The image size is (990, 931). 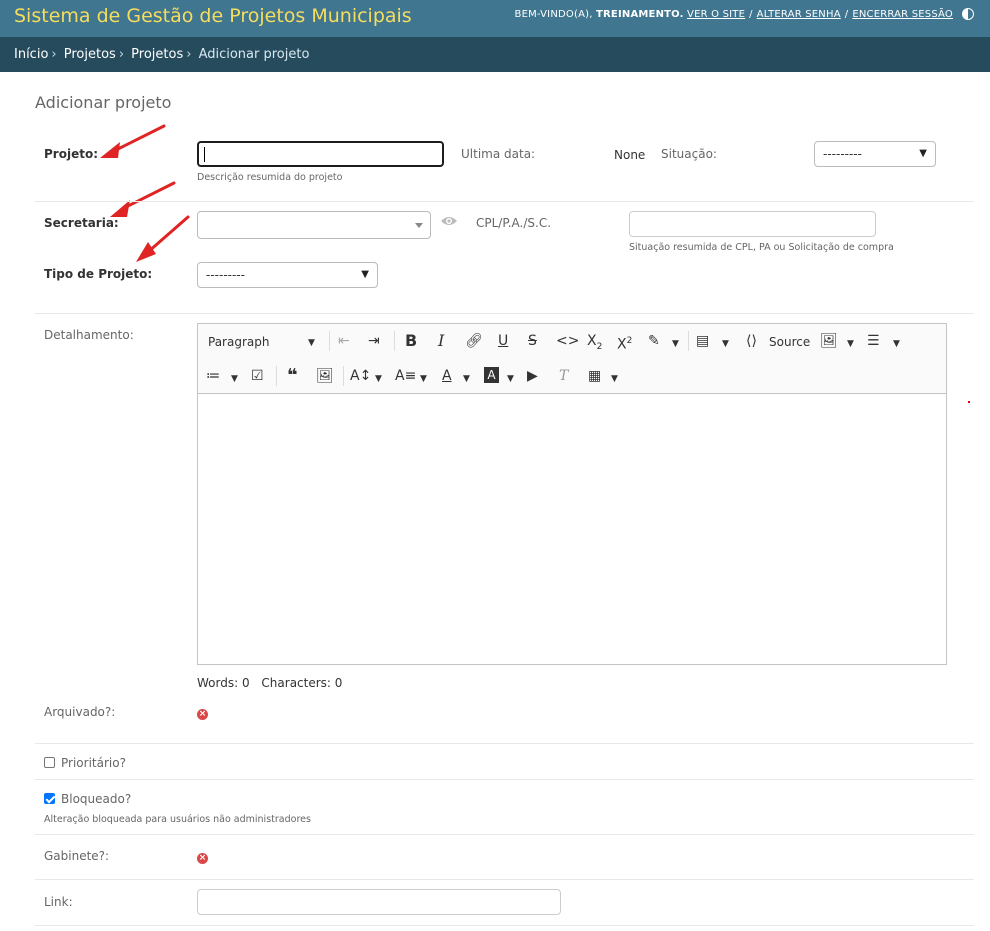 I want to click on link-icon: 🔗︎, so click(x=474, y=341).